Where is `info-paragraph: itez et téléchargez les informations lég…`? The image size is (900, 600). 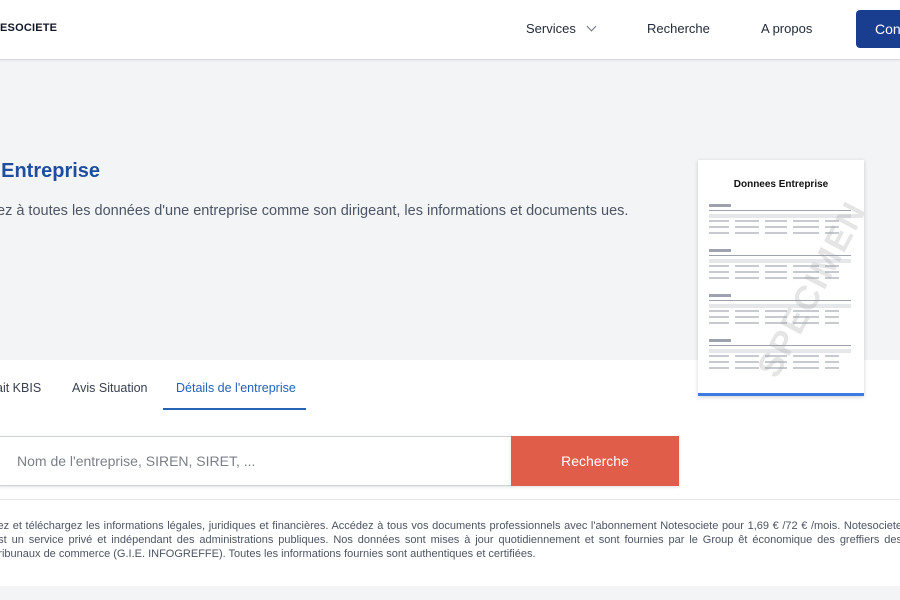
info-paragraph: itez et téléchargez les informations lég… is located at coordinates (450, 540).